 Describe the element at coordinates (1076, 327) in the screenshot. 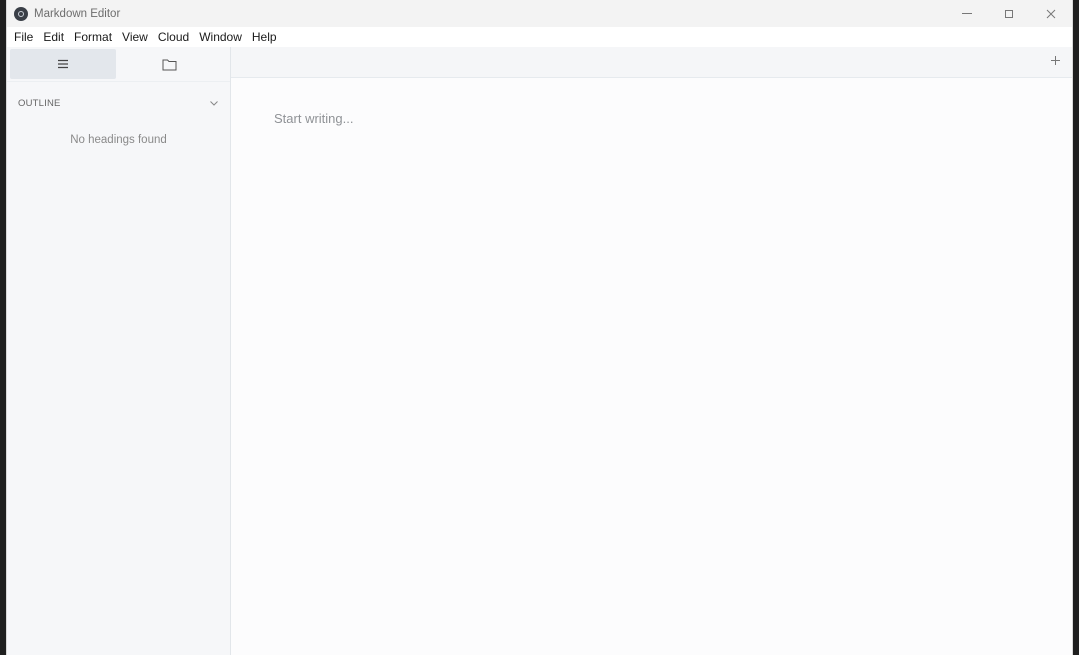

I see `desktop-background-right` at that location.